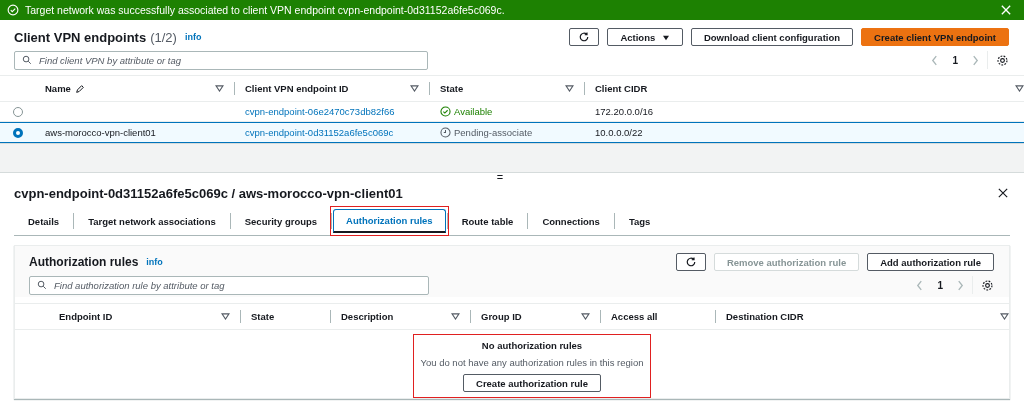 The width and height of the screenshot is (1024, 419). What do you see at coordinates (100, 133) in the screenshot?
I see `table-cell: aws-morocco-vpn-client01` at bounding box center [100, 133].